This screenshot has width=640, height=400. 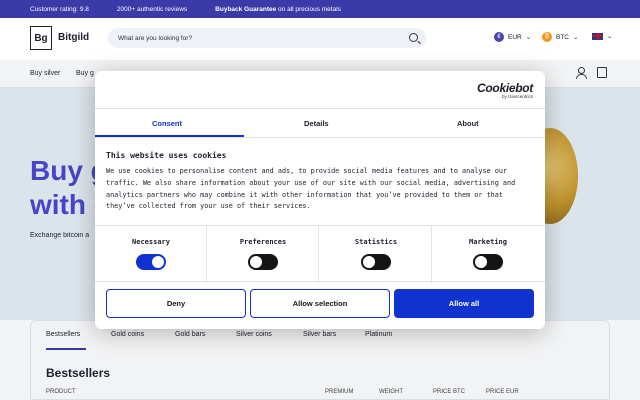 I want to click on preferences-toggle, so click(x=263, y=262).